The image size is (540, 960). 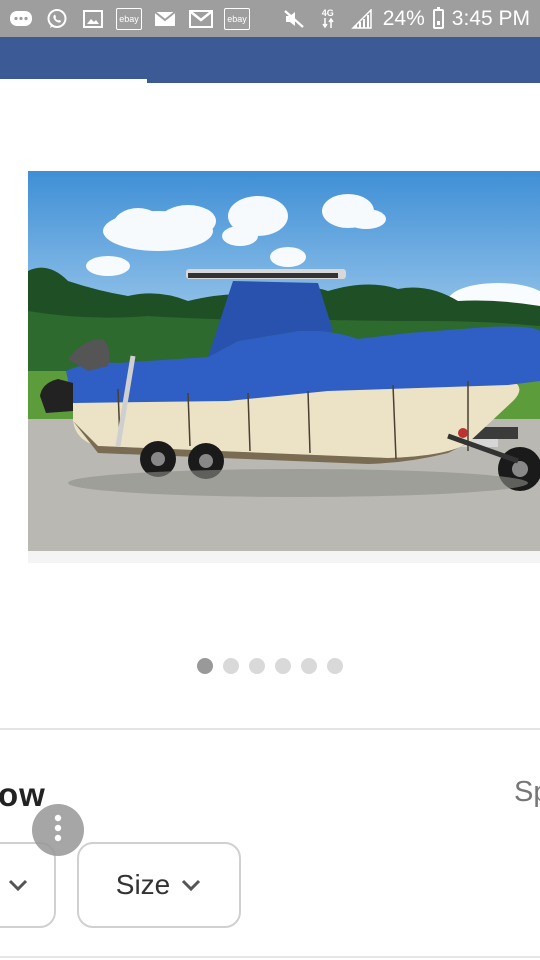 What do you see at coordinates (362, 19) in the screenshot?
I see `signal-icon` at bounding box center [362, 19].